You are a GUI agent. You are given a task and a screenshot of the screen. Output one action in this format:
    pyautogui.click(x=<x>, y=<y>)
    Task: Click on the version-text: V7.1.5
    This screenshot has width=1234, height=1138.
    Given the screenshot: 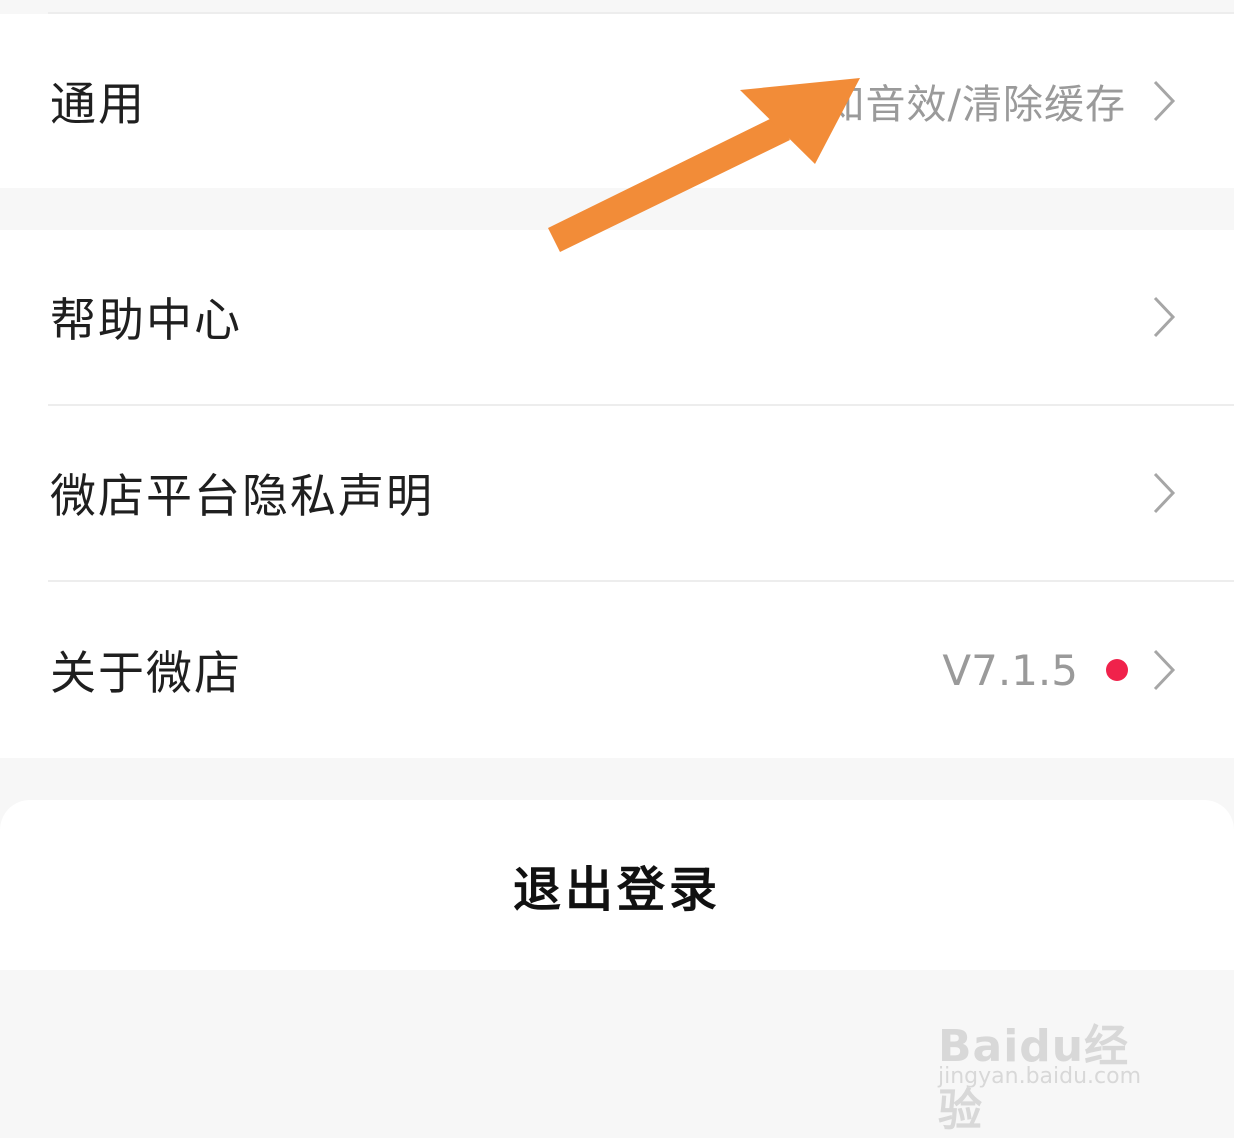 What is the action you would take?
    pyautogui.click(x=1010, y=670)
    